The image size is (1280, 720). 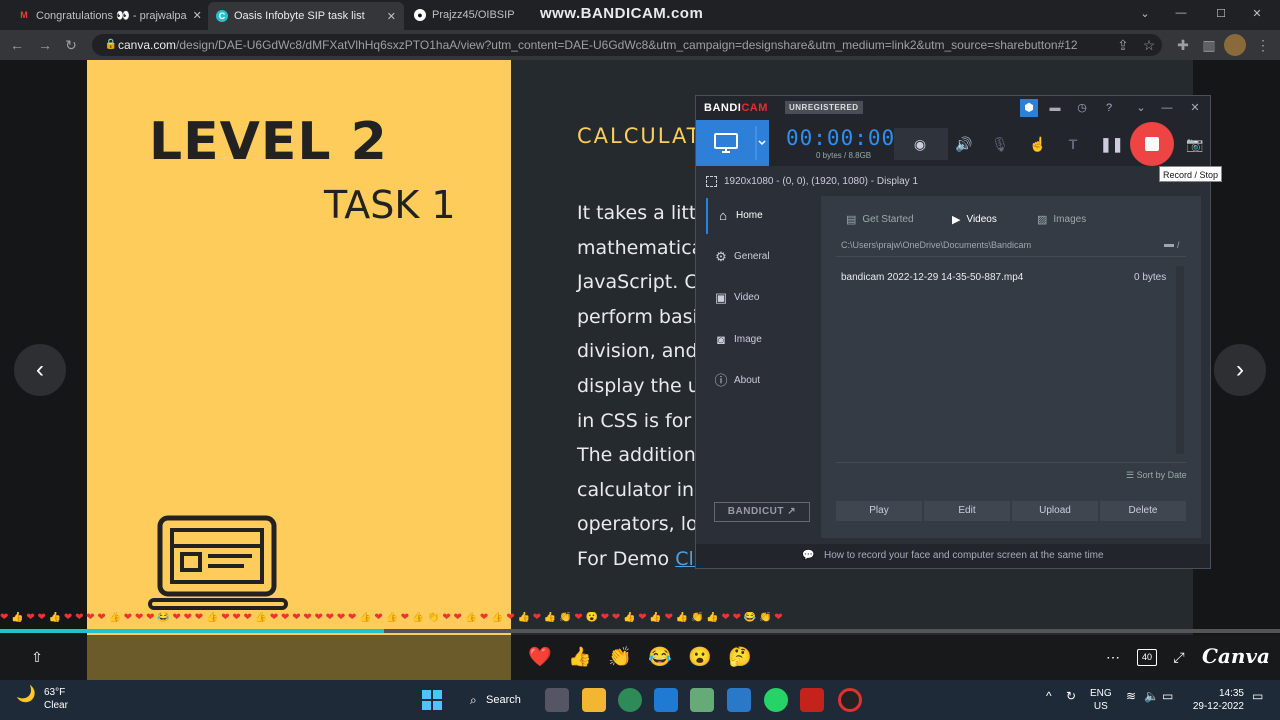 I want to click on vscode-icon, so click(x=666, y=700).